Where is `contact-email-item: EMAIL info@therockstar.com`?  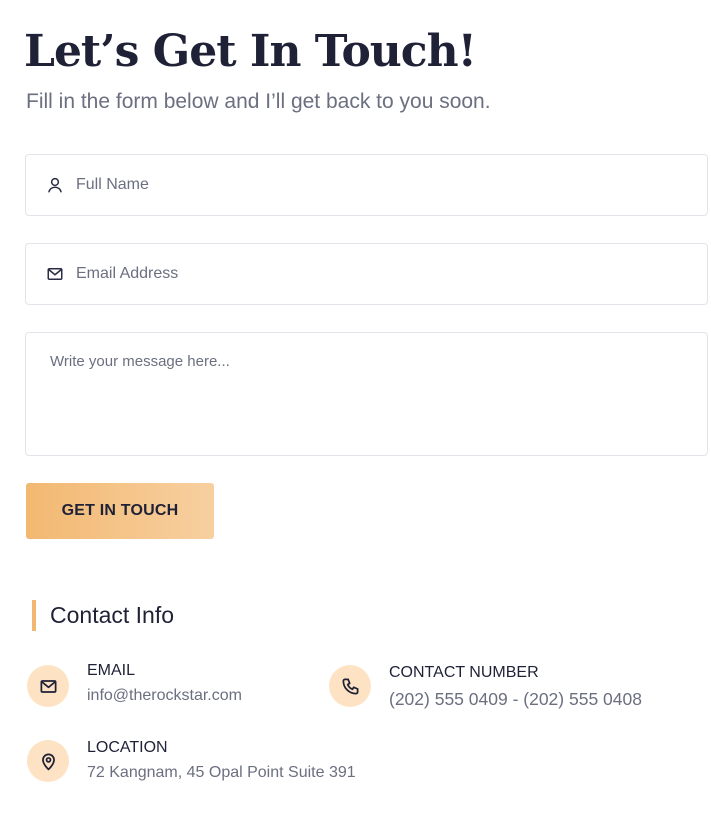
contact-email-item: EMAIL info@therockstar.com is located at coordinates (134, 684).